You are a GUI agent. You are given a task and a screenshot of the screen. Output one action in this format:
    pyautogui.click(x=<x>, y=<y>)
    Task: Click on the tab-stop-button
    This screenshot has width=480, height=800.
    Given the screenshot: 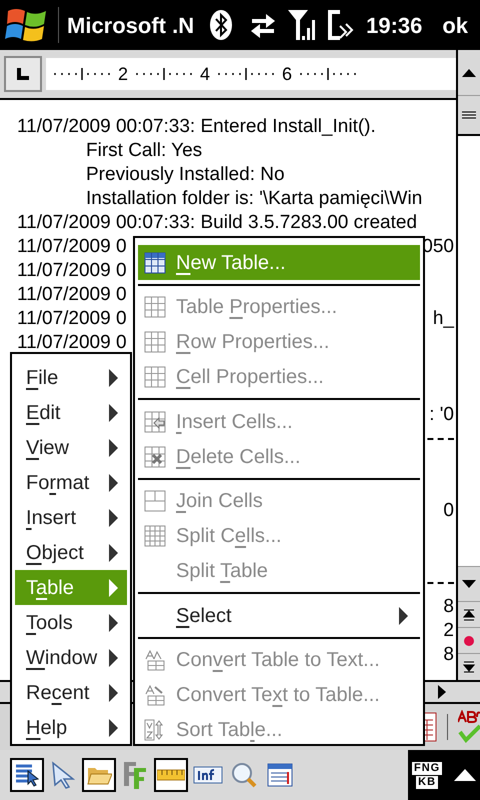 What is the action you would take?
    pyautogui.click(x=23, y=74)
    